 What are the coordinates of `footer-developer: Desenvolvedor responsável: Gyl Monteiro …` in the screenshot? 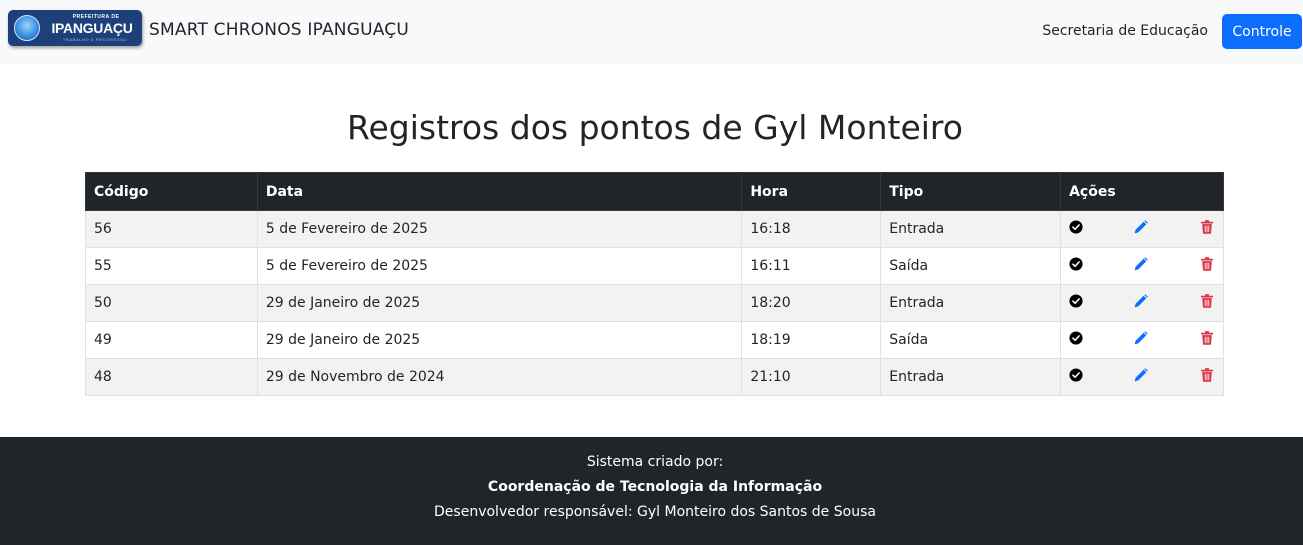 It's located at (655, 512).